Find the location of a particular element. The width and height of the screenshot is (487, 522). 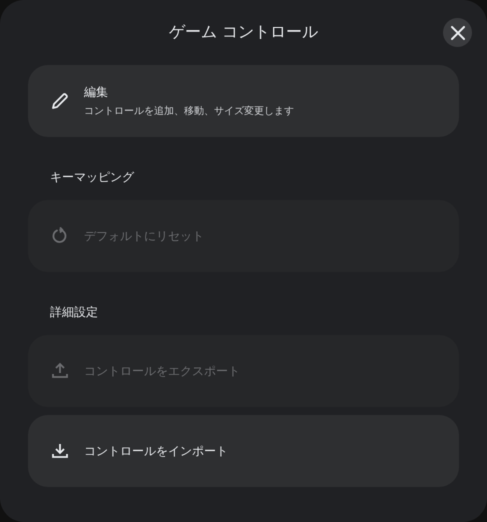

menu-item: コントロールをインポート is located at coordinates (243, 451).